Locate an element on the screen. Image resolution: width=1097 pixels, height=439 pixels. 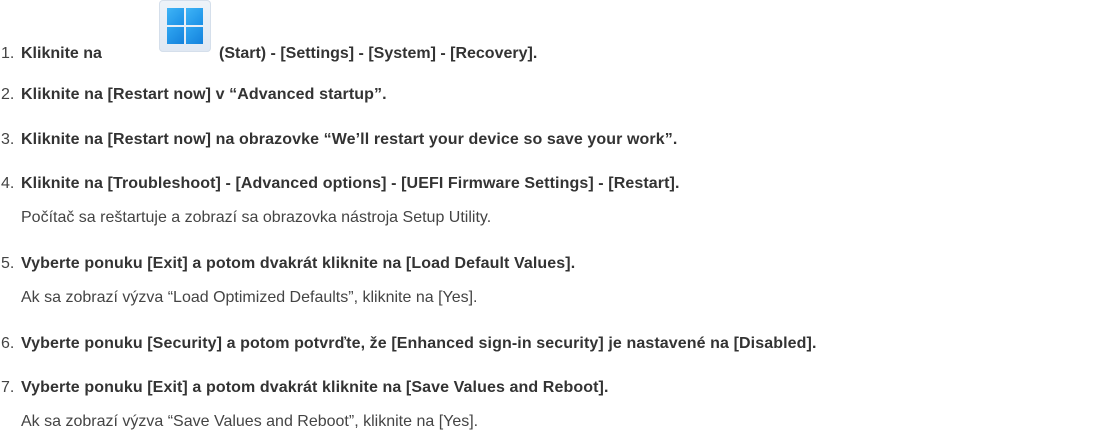
step-number: 3. is located at coordinates (8, 139).